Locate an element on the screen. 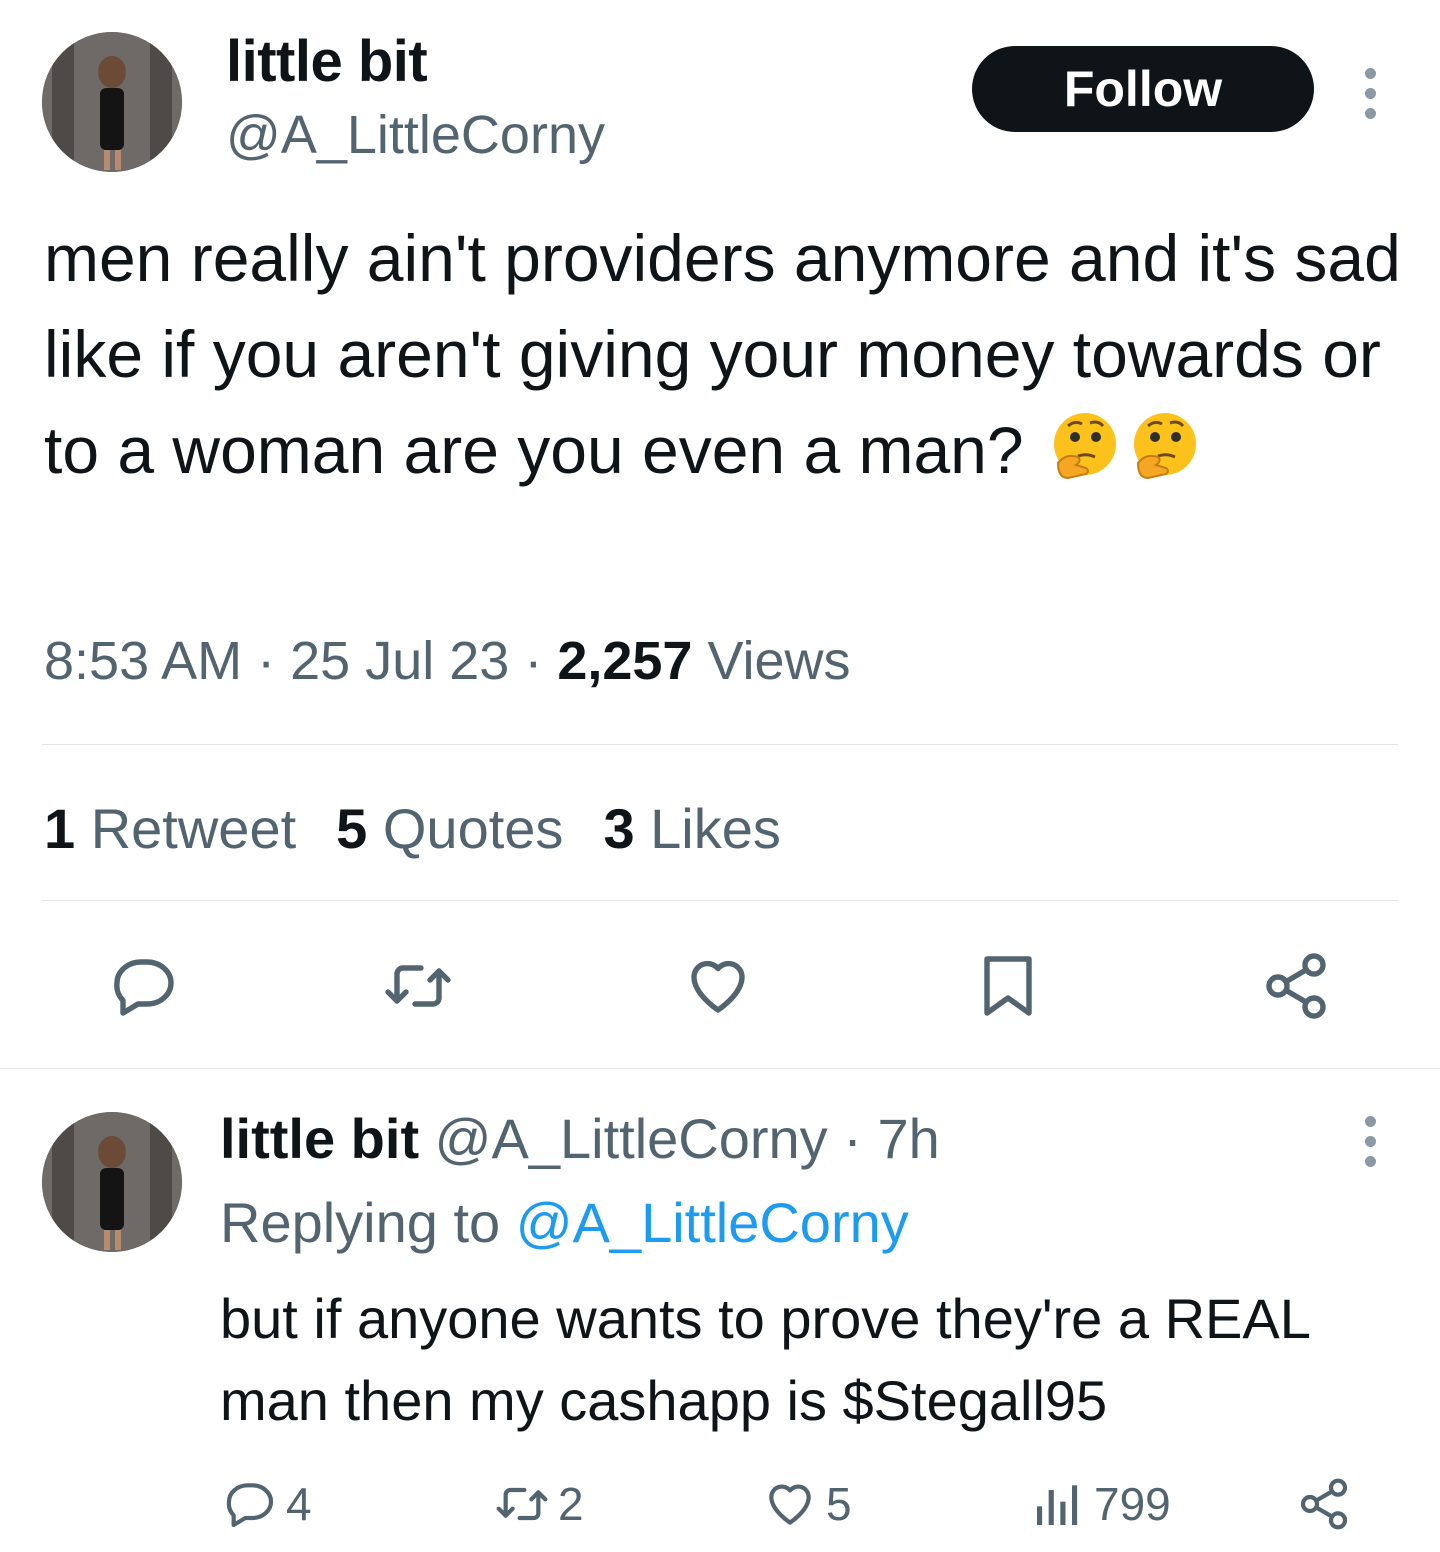 The width and height of the screenshot is (1440, 1552). reply-share-action is located at coordinates (1324, 1504).